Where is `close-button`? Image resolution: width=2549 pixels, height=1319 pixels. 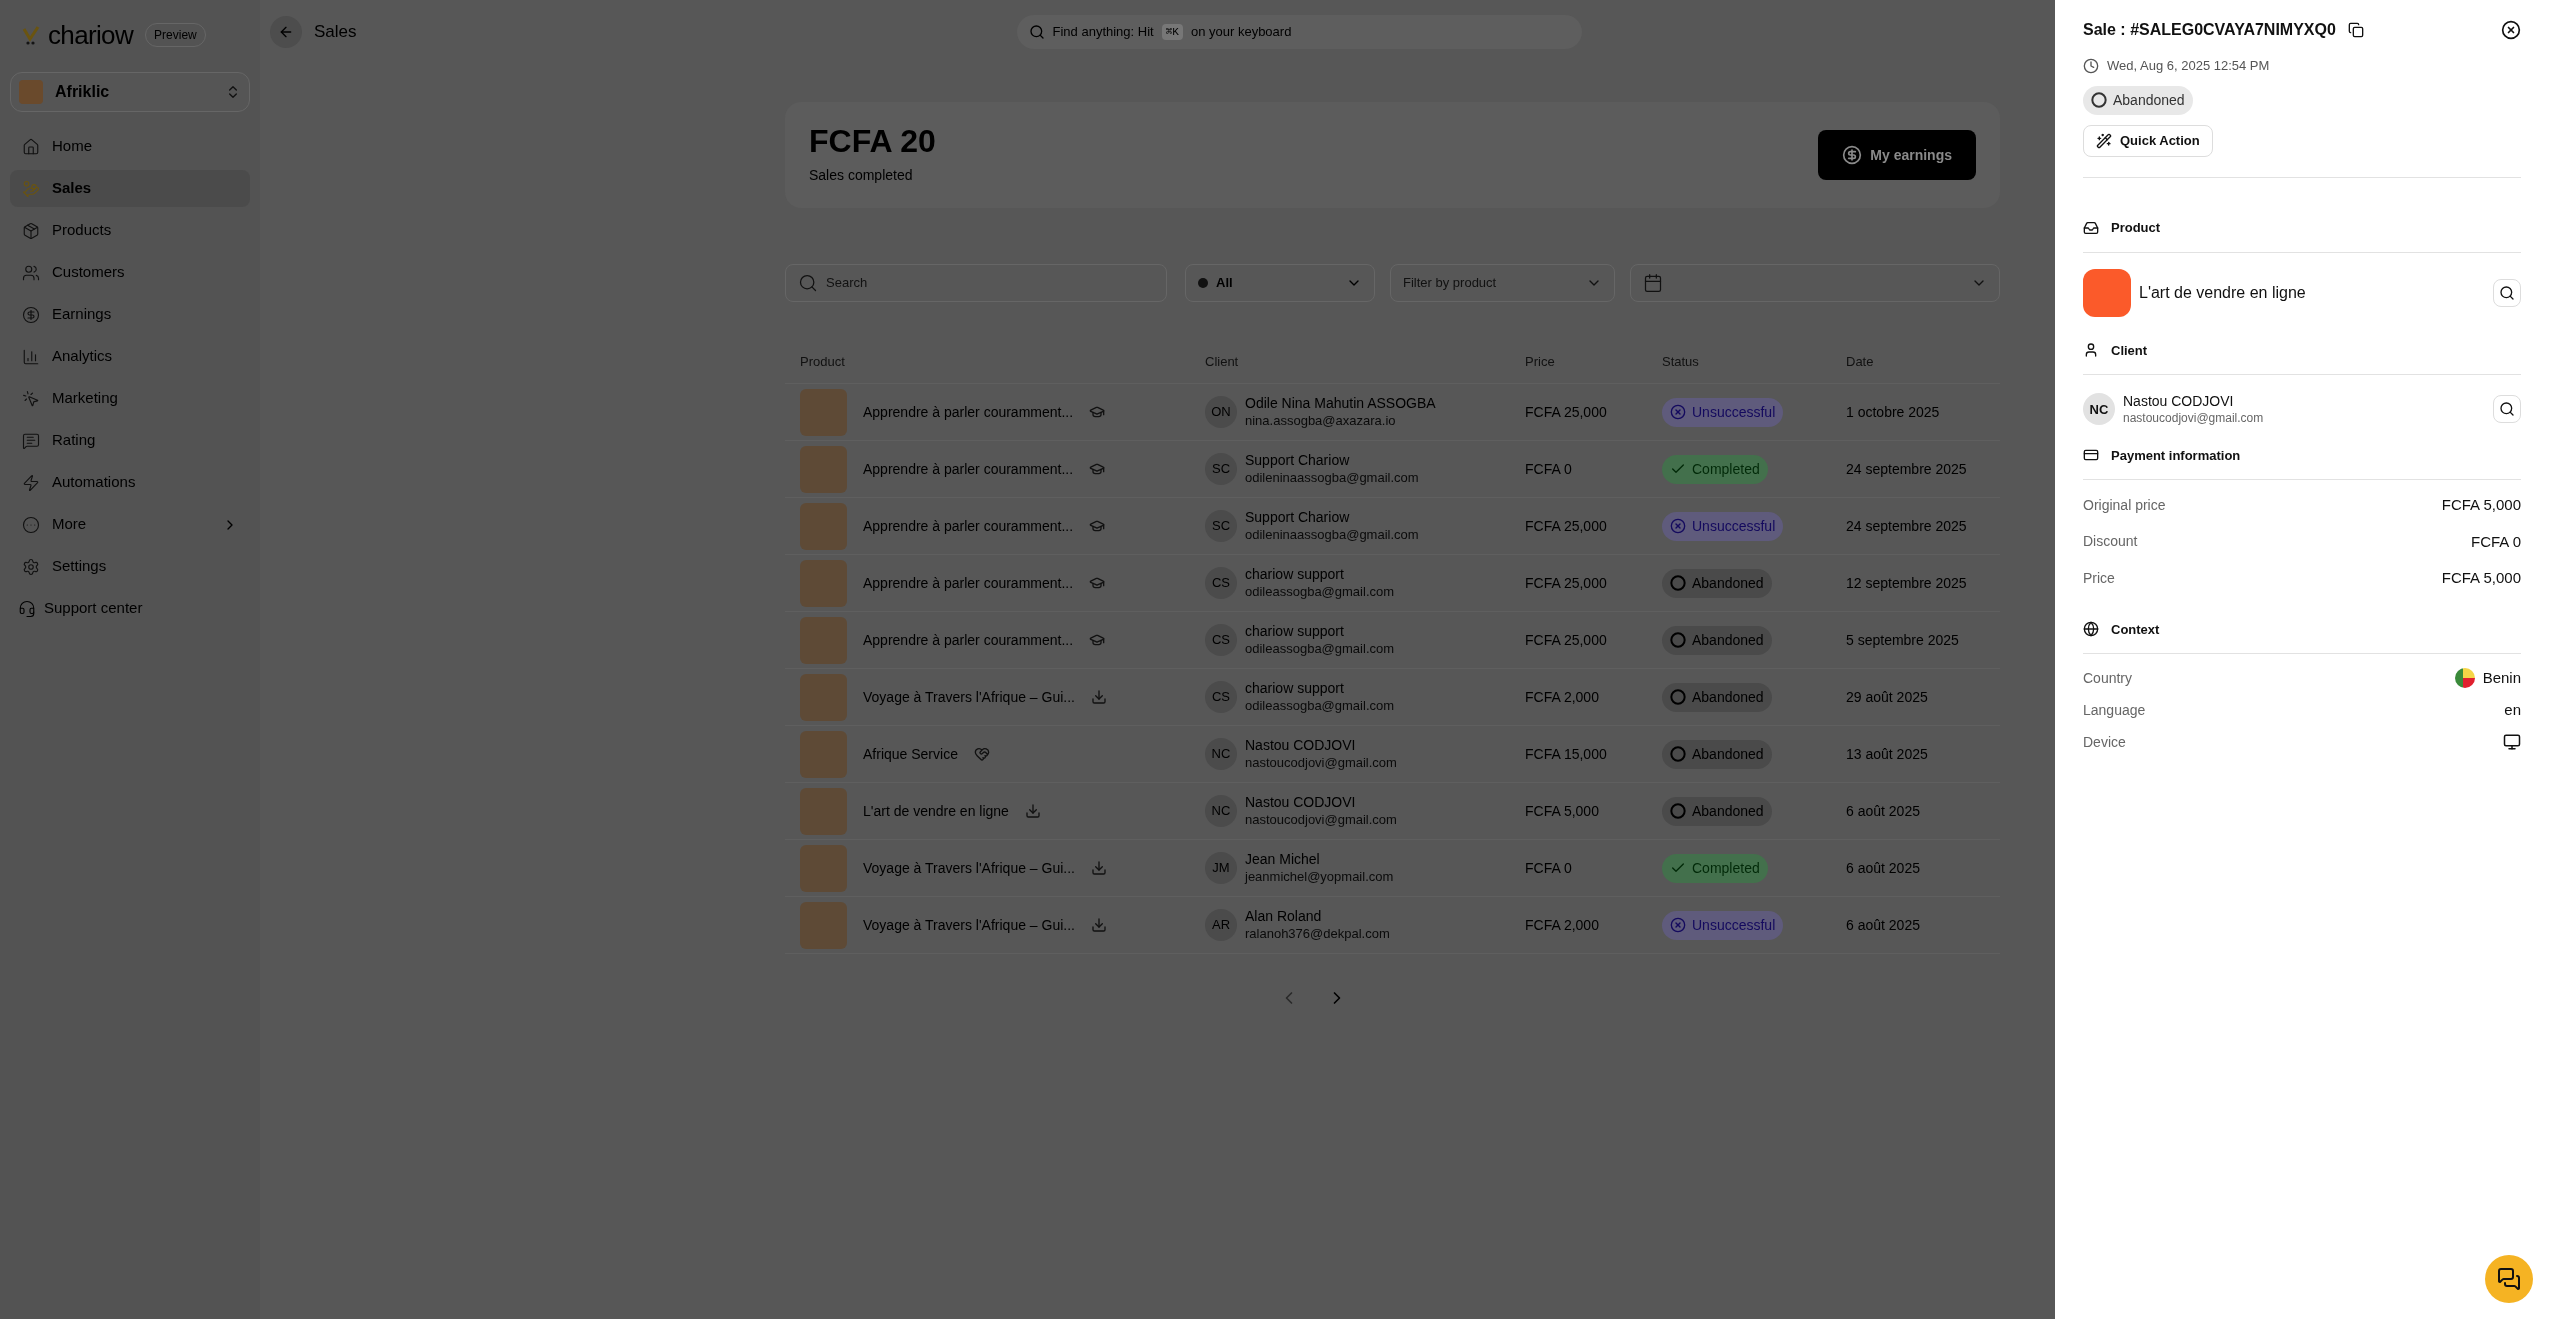
close-button is located at coordinates (2511, 30).